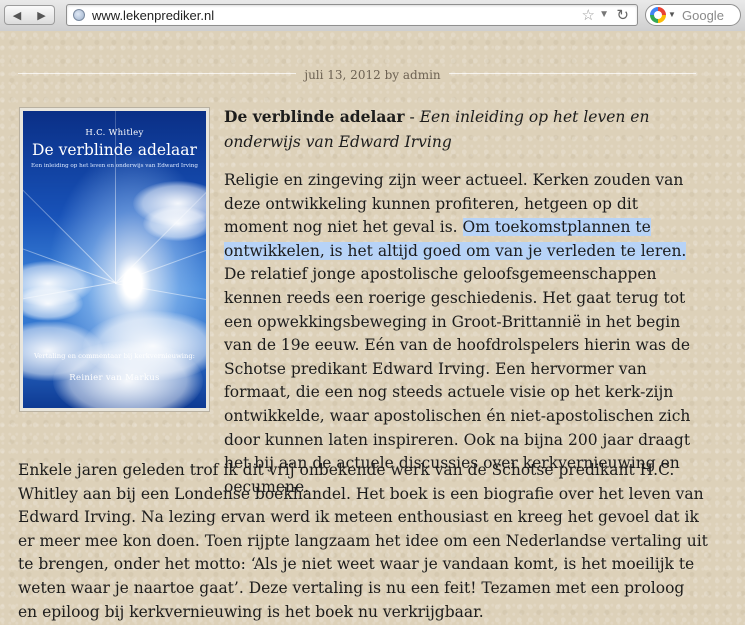  Describe the element at coordinates (342, 75) in the screenshot. I see `post-date: juli 13, 2012` at that location.